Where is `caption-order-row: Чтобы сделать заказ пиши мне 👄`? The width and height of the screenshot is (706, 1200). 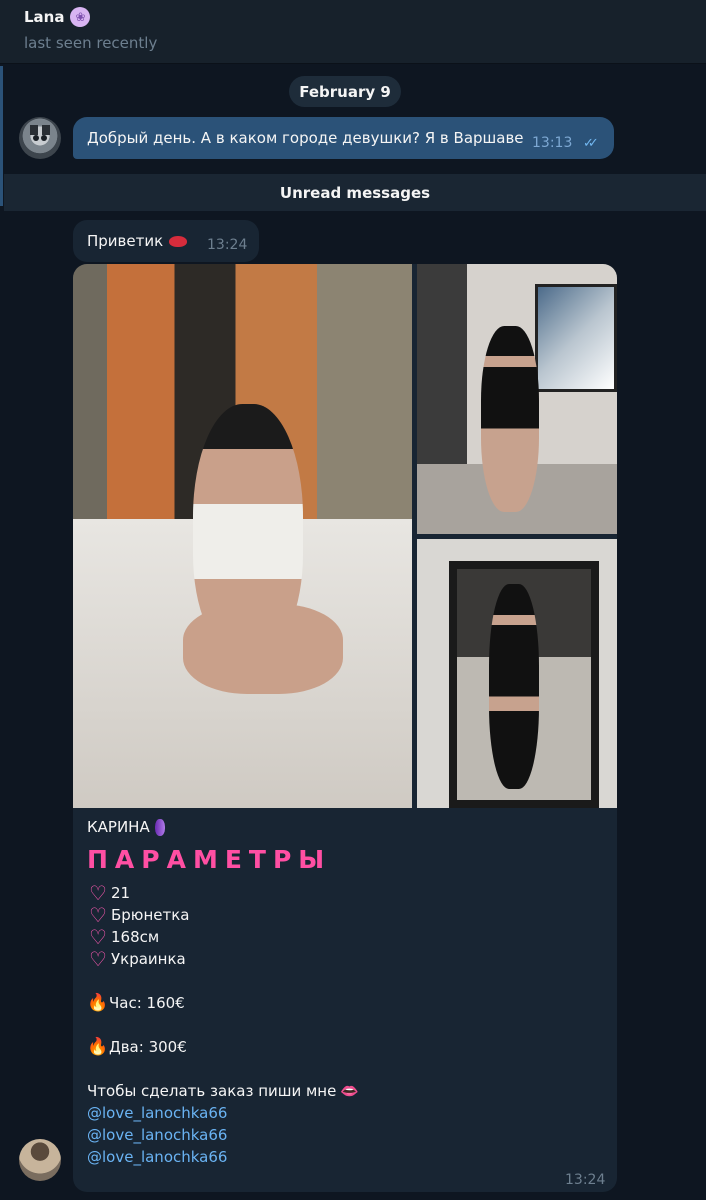
caption-order-row: Чтобы сделать заказ пиши мне 👄 is located at coordinates (347, 1091).